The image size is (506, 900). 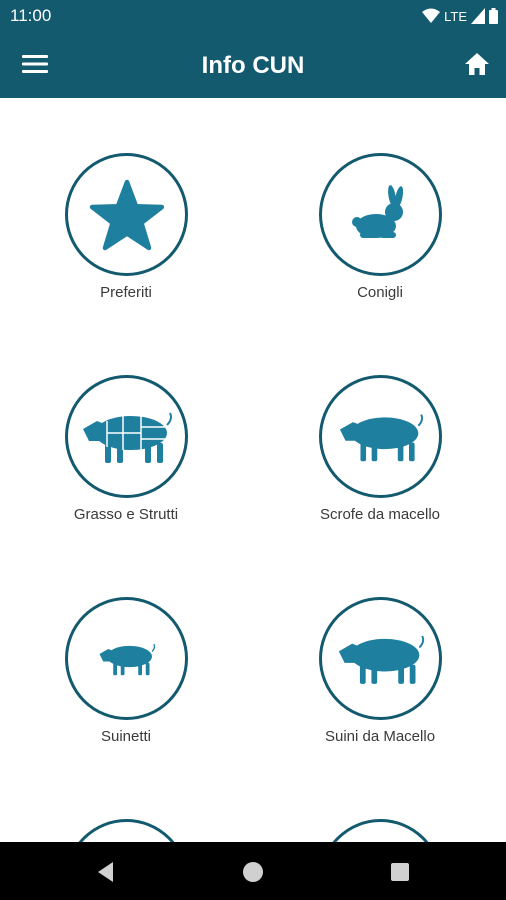 I want to click on network-type: LTE, so click(x=455, y=16).